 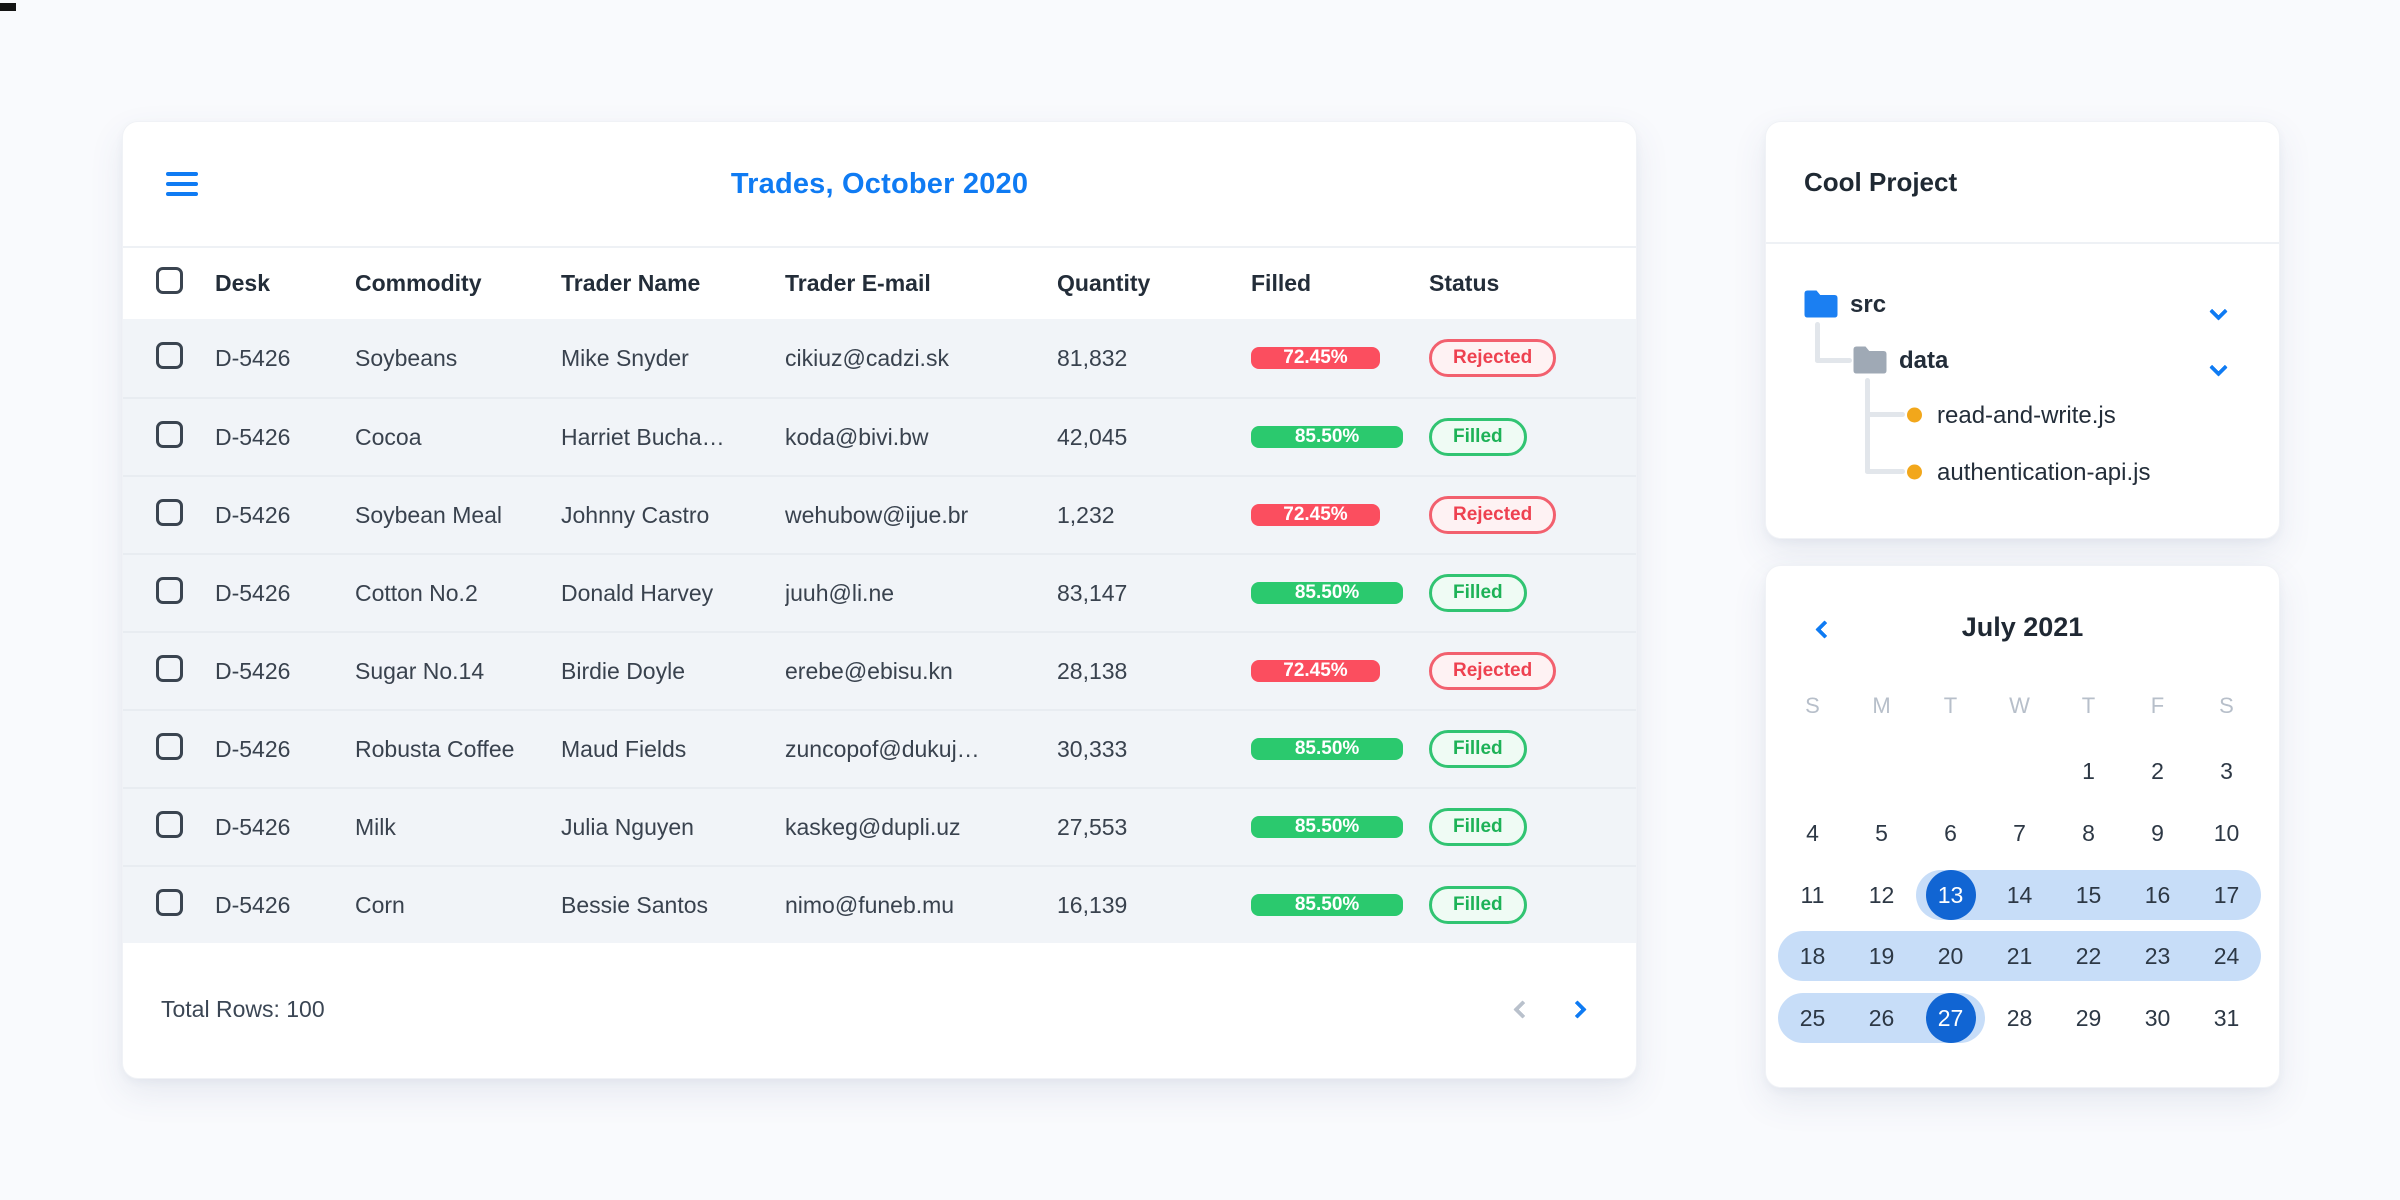 I want to click on calendar-day: 14, so click(x=2020, y=895).